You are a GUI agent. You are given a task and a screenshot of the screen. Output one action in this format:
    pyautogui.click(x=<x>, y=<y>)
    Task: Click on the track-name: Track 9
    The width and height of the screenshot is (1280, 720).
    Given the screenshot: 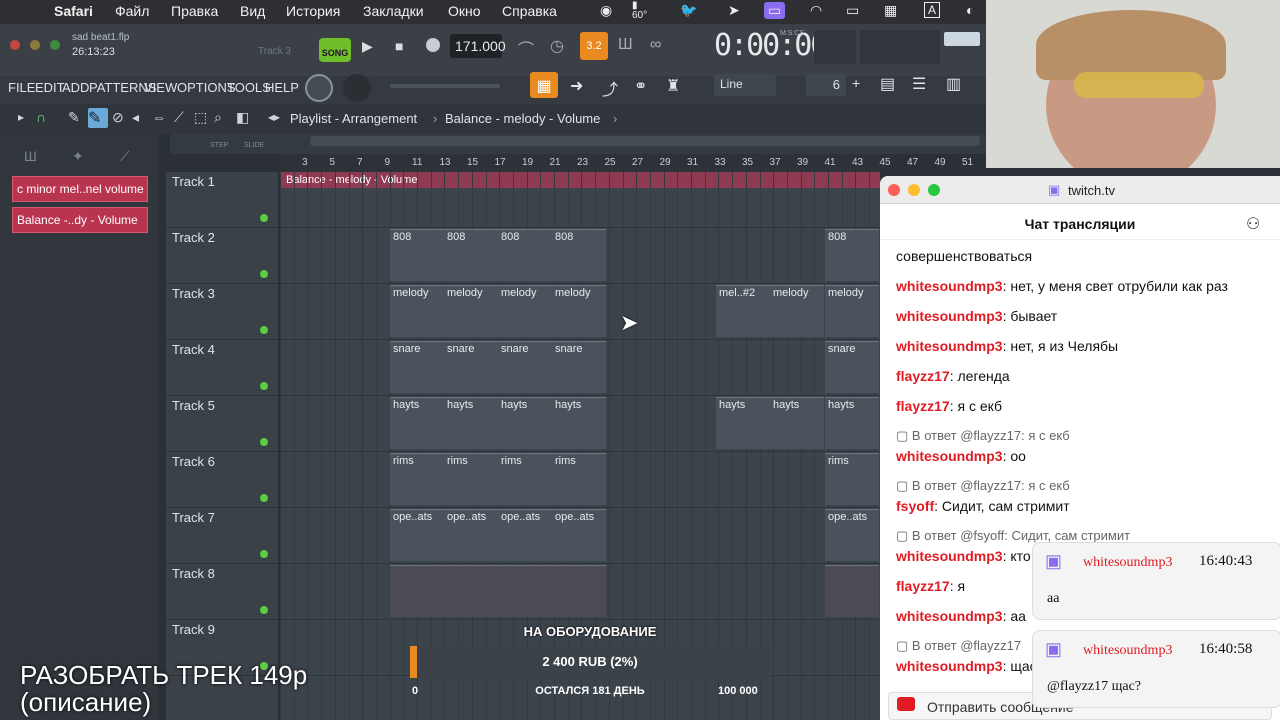 What is the action you would take?
    pyautogui.click(x=193, y=629)
    